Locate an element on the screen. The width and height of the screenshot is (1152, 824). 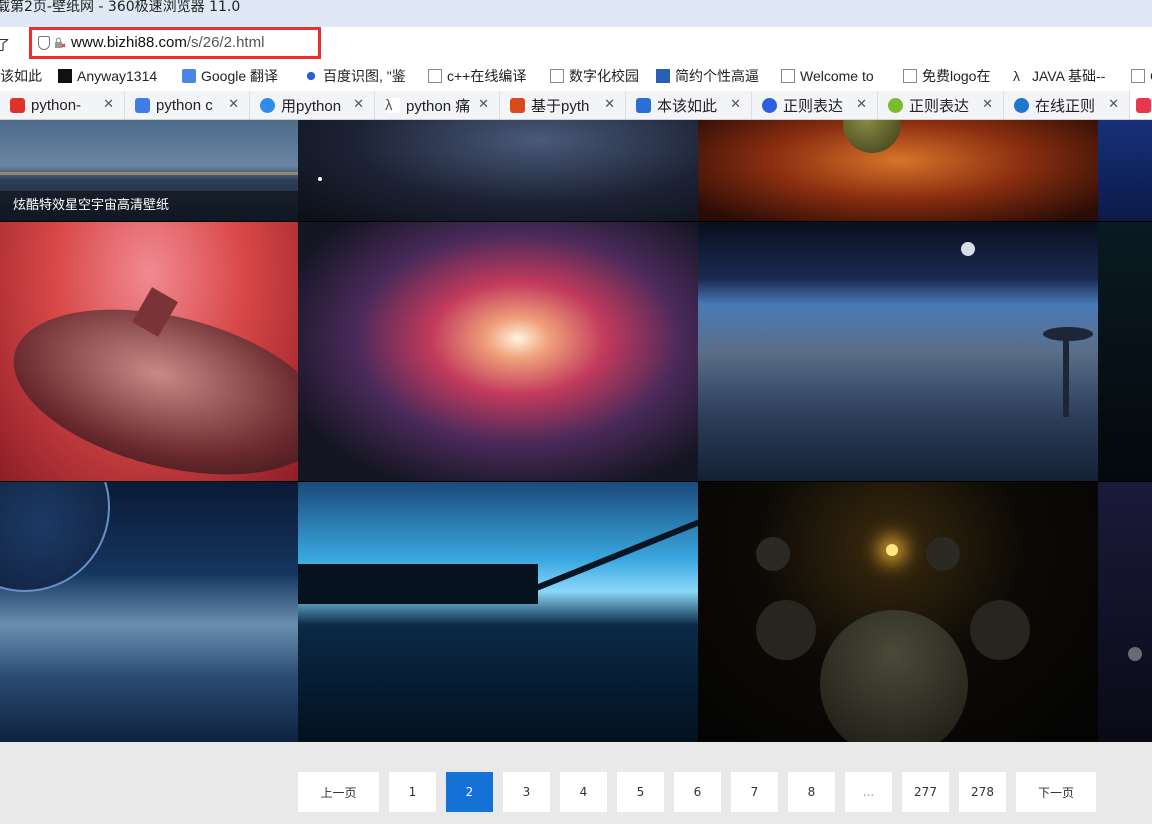
page-button-current: 2 is located at coordinates (469, 792).